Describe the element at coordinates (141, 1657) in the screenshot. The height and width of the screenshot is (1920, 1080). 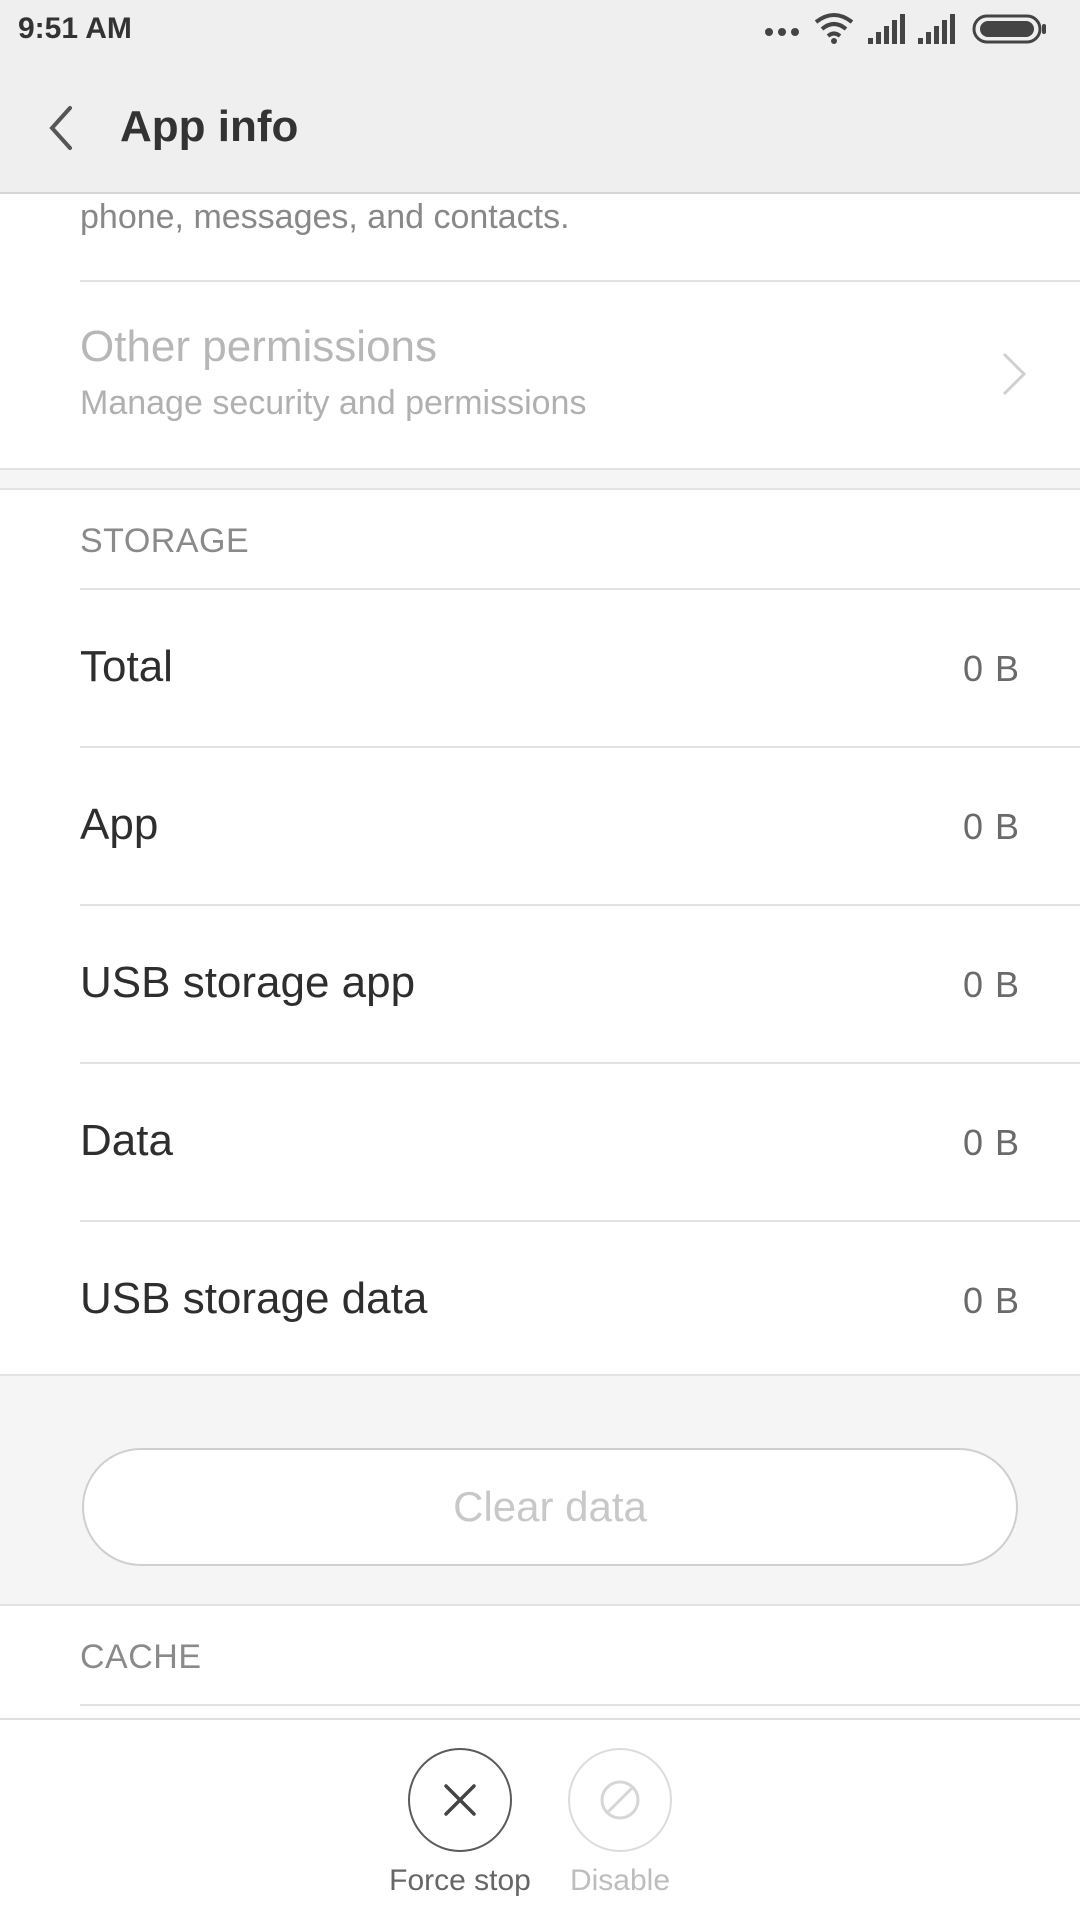
I see `cache-section-header: CACHE` at that location.